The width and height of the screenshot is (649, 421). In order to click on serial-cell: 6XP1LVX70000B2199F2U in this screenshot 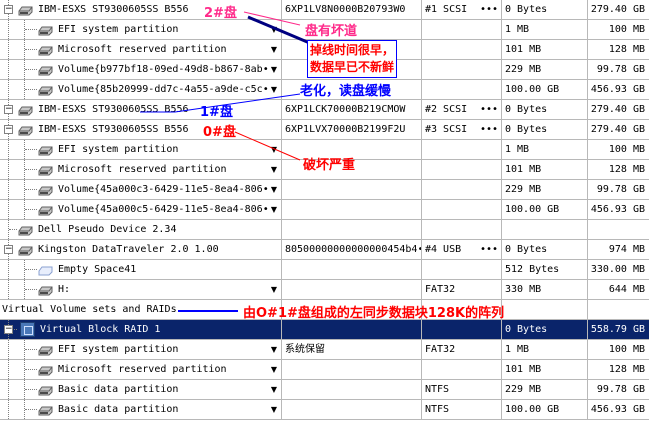, I will do `click(352, 129)`.